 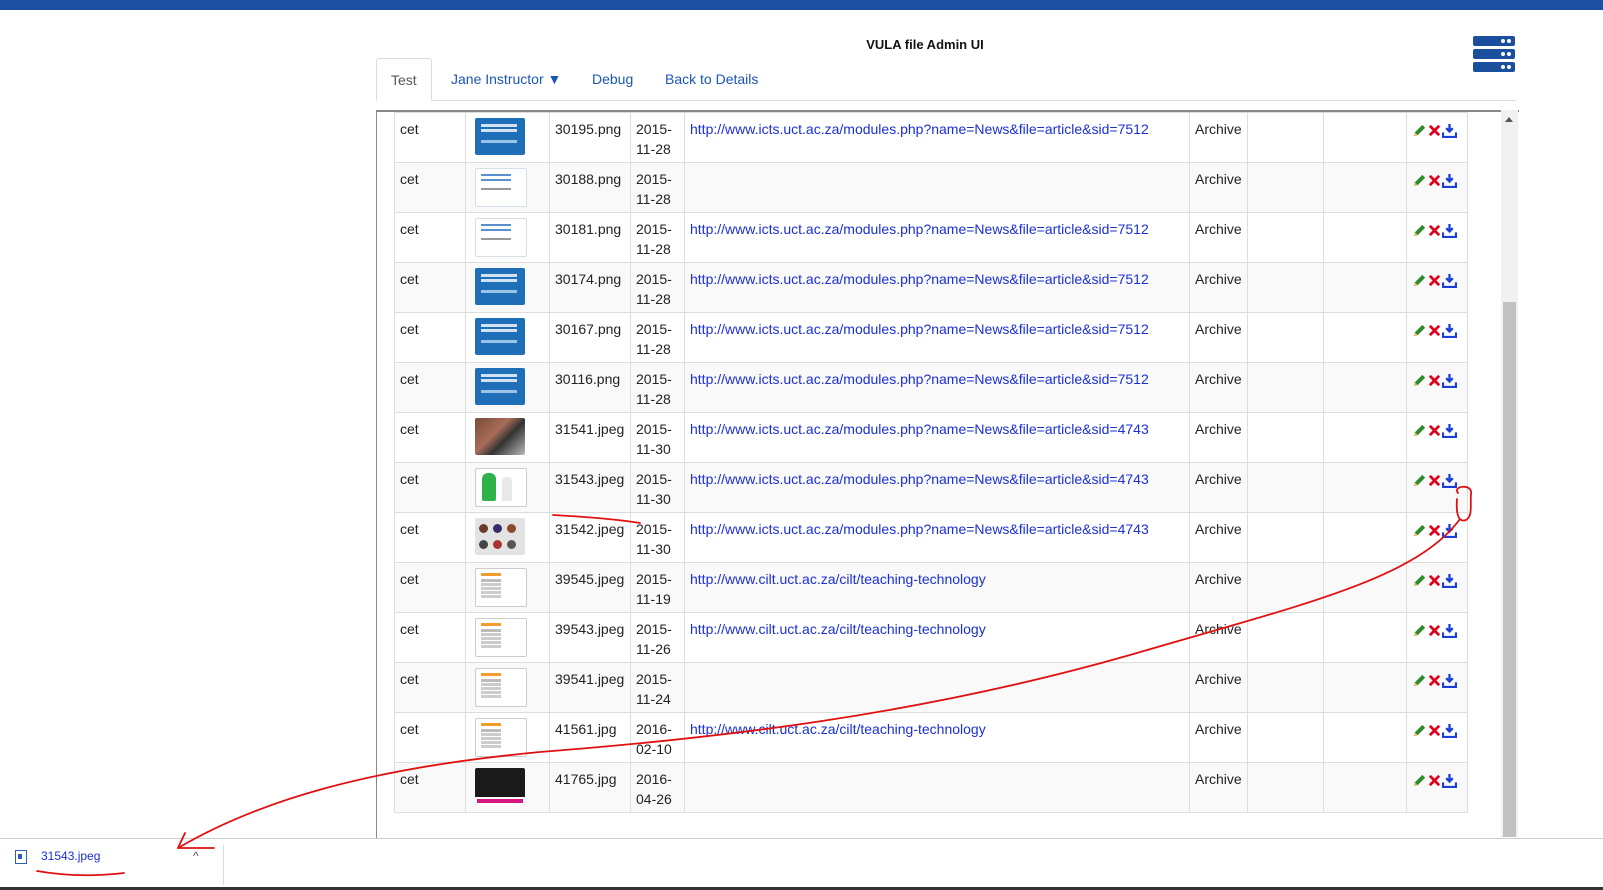 I want to click on date-monthday: 11-24, so click(x=653, y=699).